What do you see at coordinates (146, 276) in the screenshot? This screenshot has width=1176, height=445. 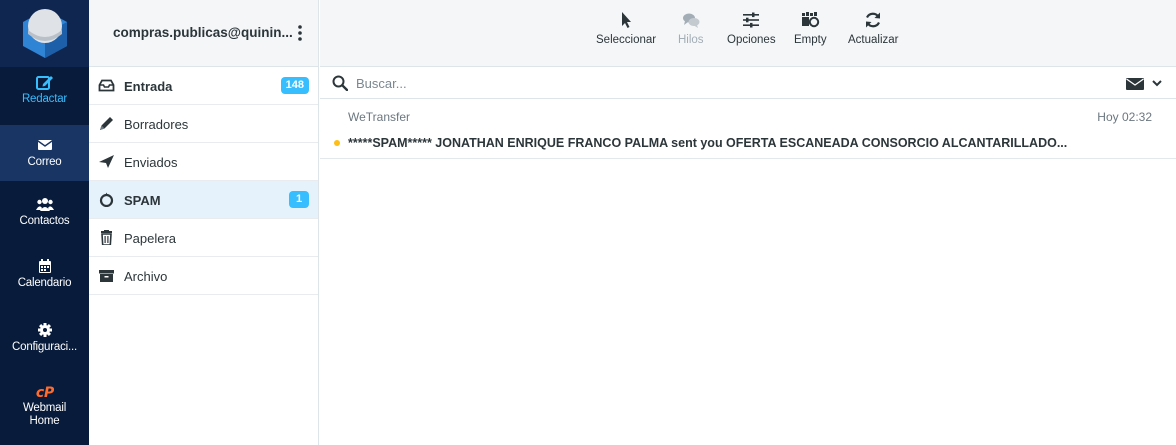 I see `folder-archive-label: Archivo` at bounding box center [146, 276].